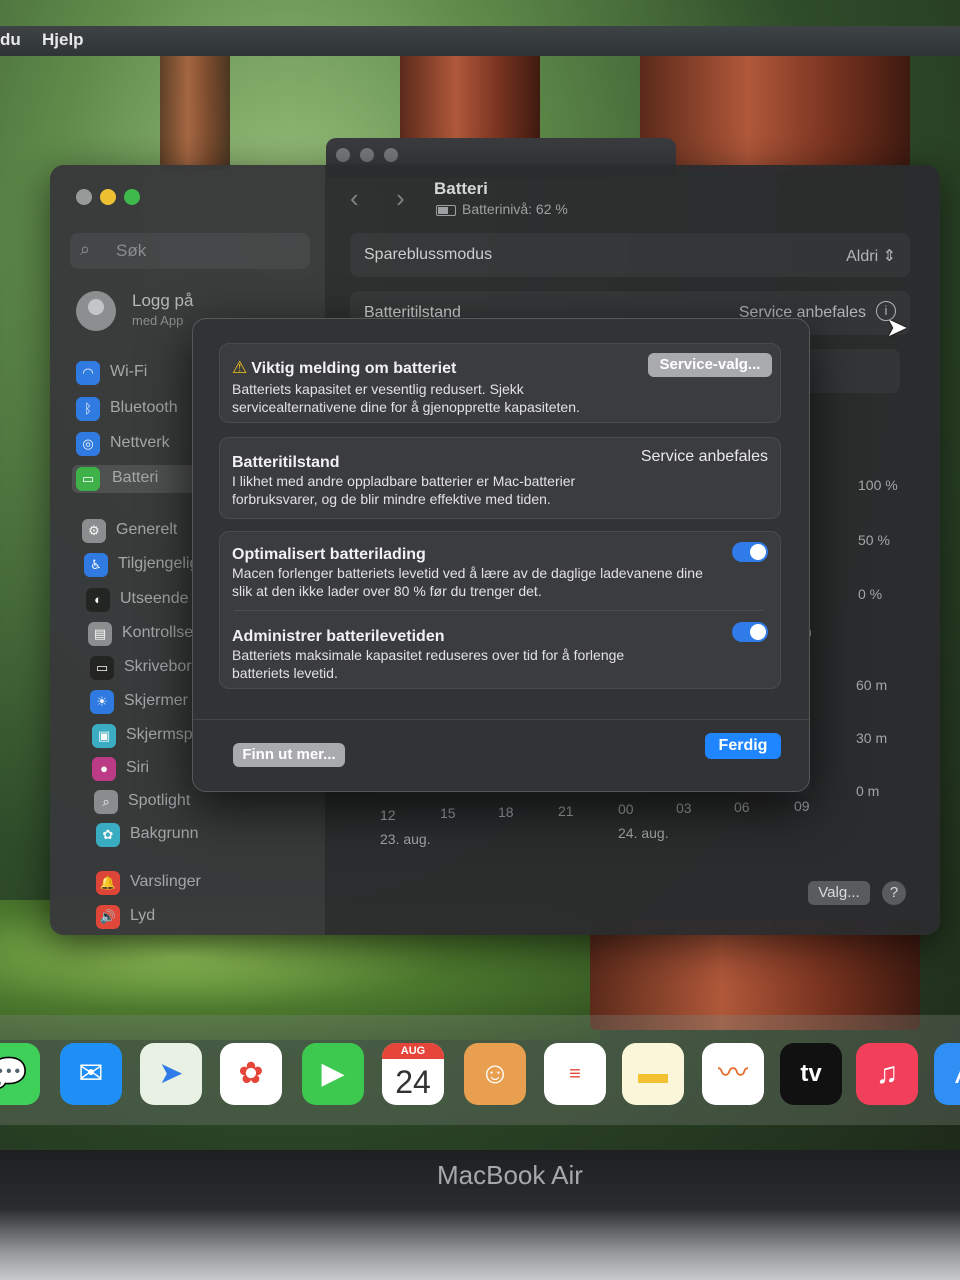  What do you see at coordinates (388, 815) in the screenshot?
I see `time-tick-label: 12` at bounding box center [388, 815].